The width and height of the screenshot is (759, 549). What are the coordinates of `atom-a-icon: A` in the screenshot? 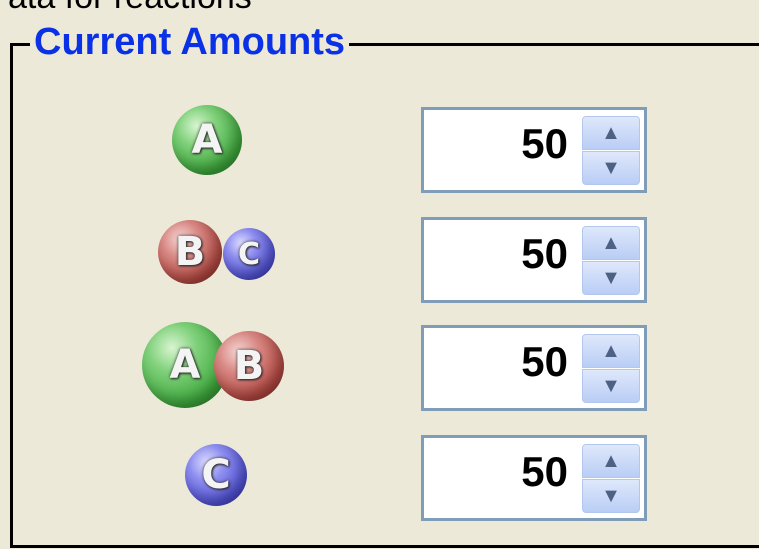 It's located at (207, 140).